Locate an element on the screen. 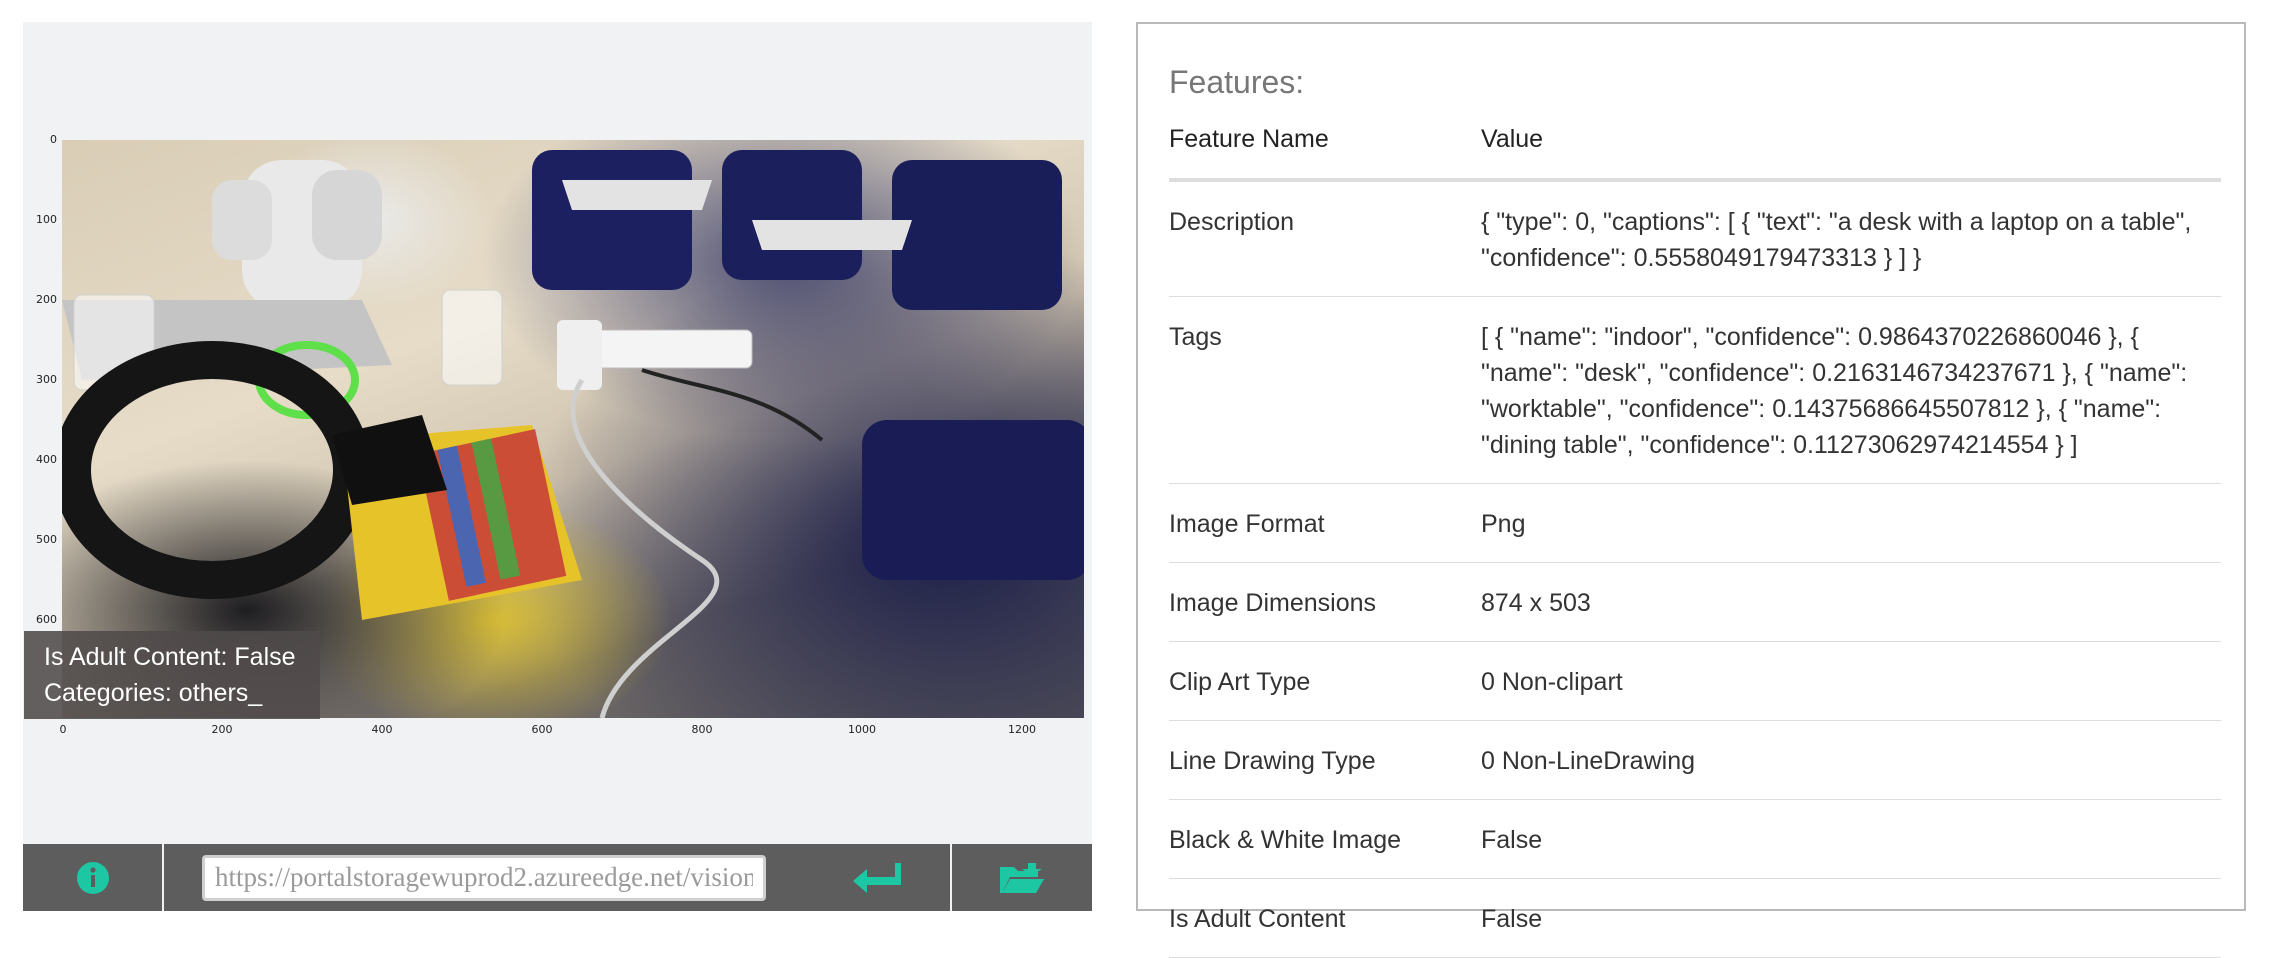  x-tick: 1000 is located at coordinates (862, 729).